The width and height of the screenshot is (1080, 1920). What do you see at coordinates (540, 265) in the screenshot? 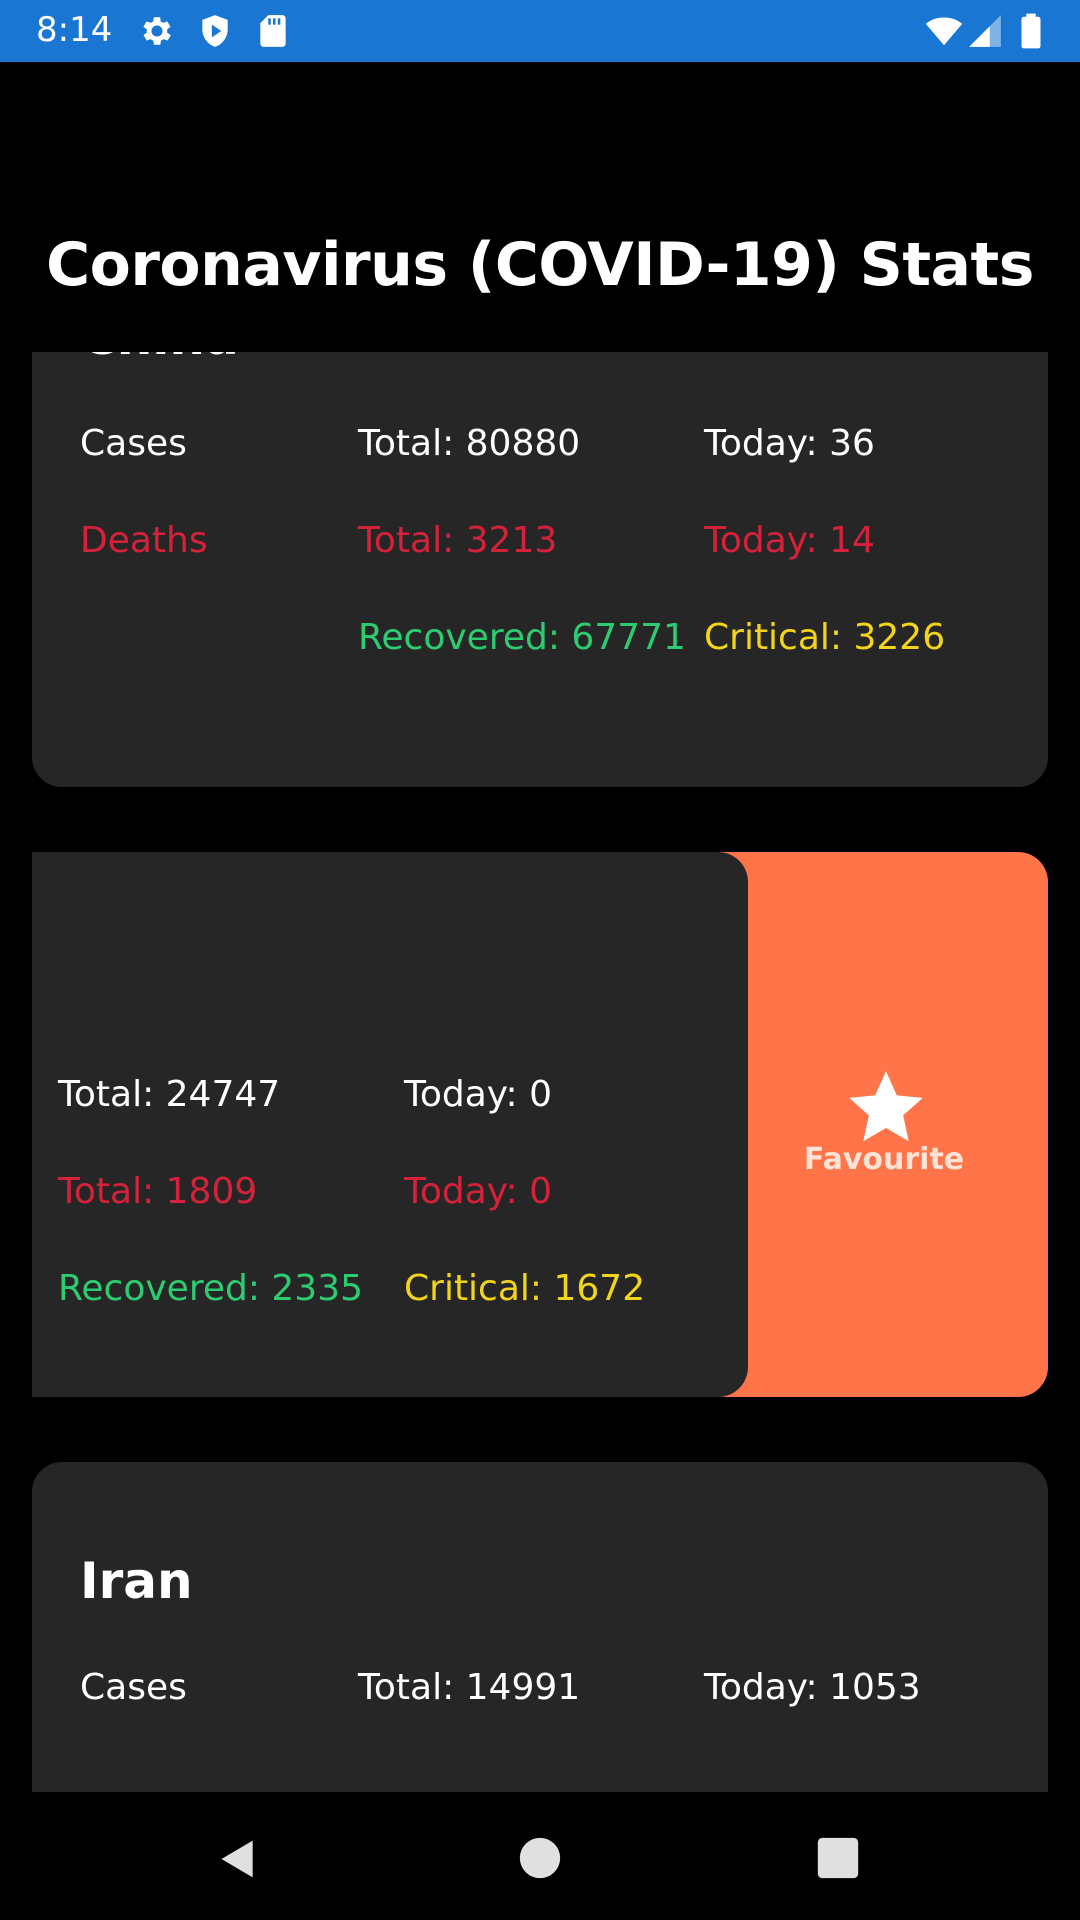
I see `page-title: Coronavirus (COVID-19) Stats` at bounding box center [540, 265].